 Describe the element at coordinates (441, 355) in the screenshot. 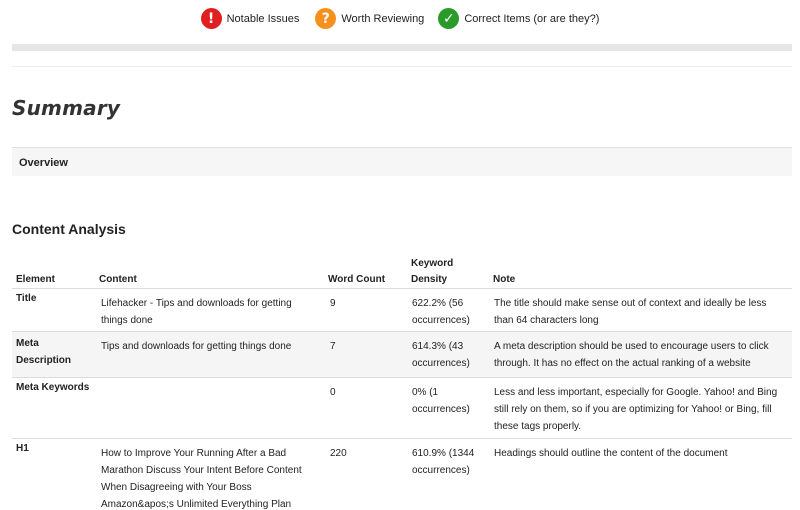

I see `cell-keyword-density: 614.3% (43 occurrences)` at that location.